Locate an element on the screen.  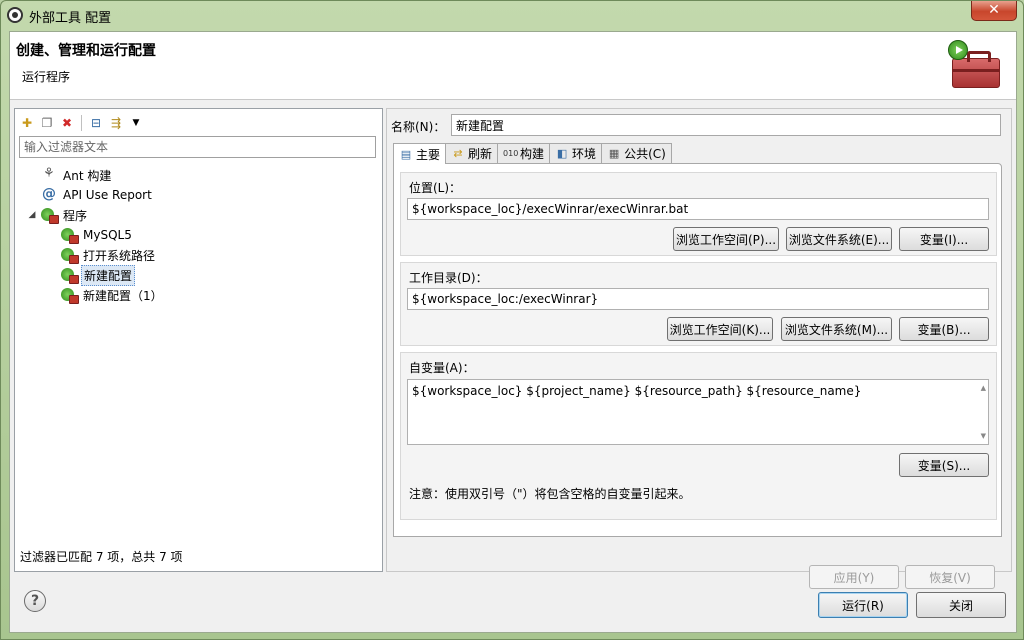
api-icon is located at coordinates (49, 194).